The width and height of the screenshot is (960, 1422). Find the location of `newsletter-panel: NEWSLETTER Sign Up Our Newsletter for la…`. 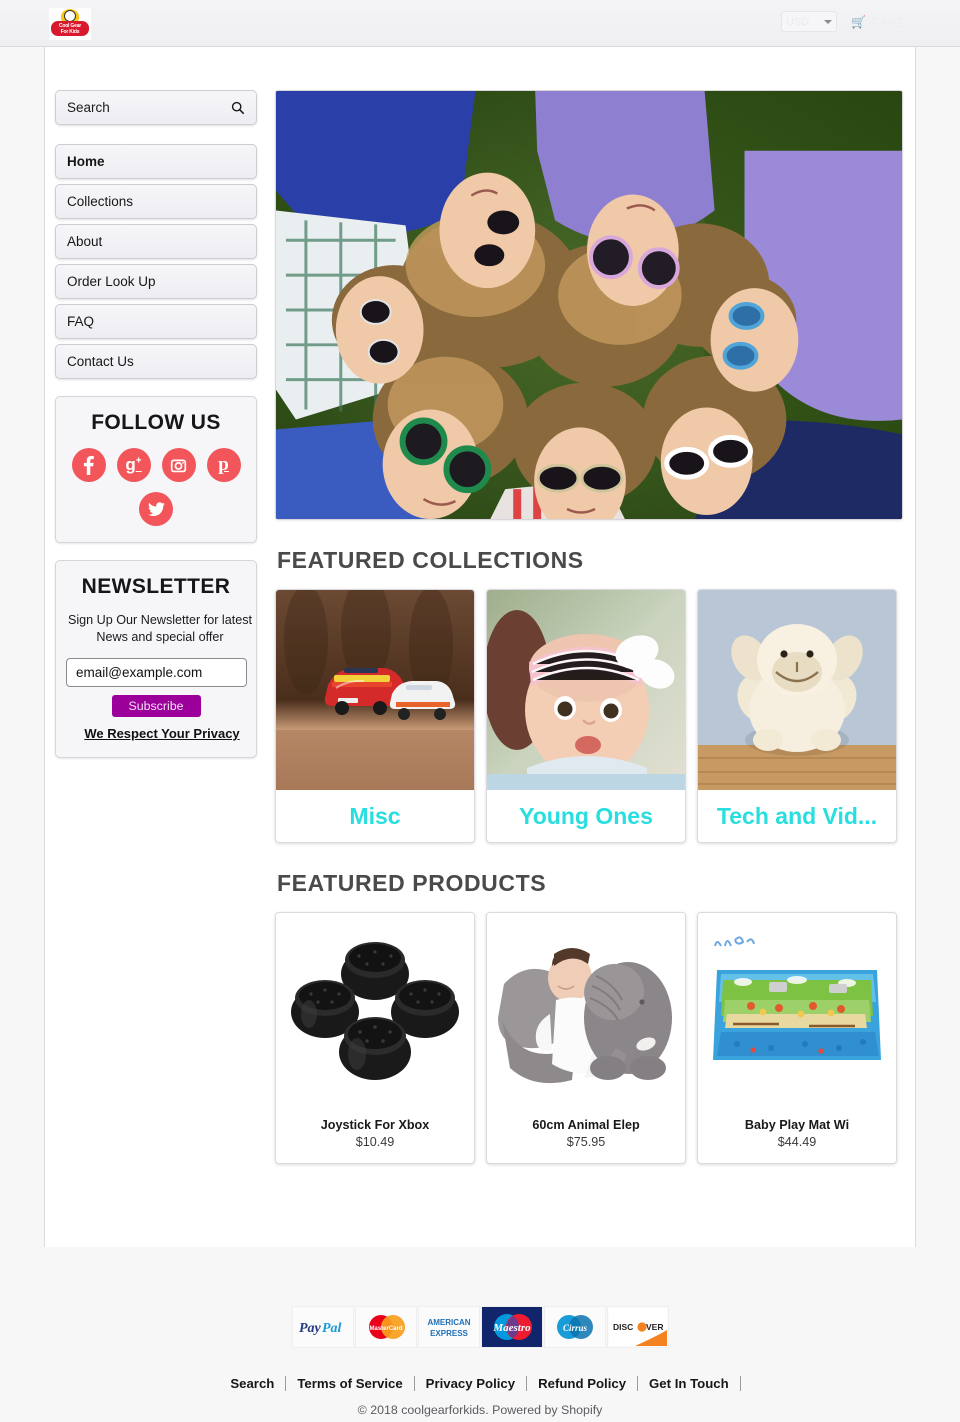

newsletter-panel: NEWSLETTER Sign Up Our Newsletter for la… is located at coordinates (156, 659).